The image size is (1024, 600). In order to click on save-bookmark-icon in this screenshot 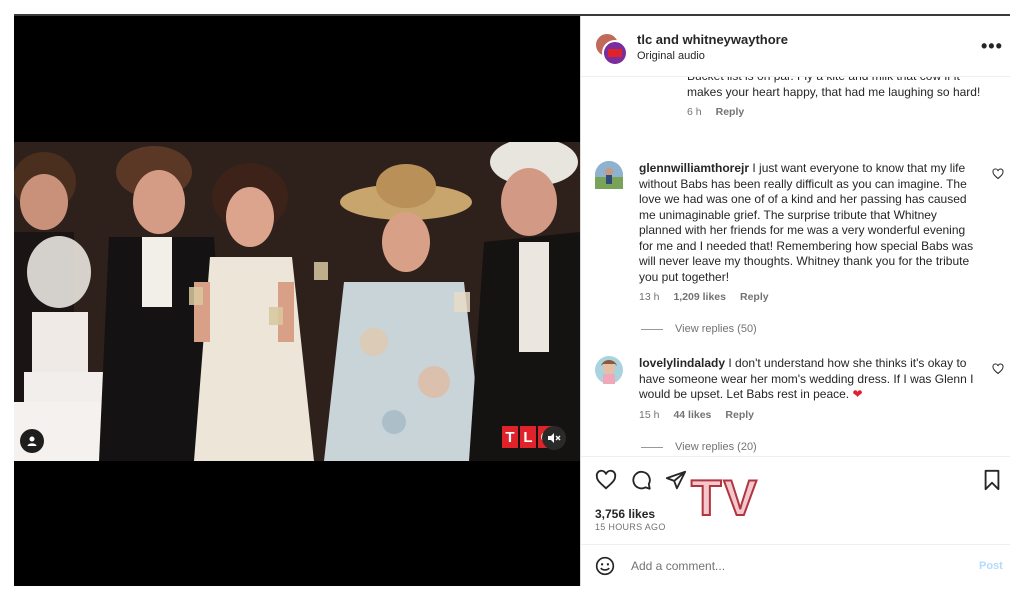, I will do `click(992, 480)`.